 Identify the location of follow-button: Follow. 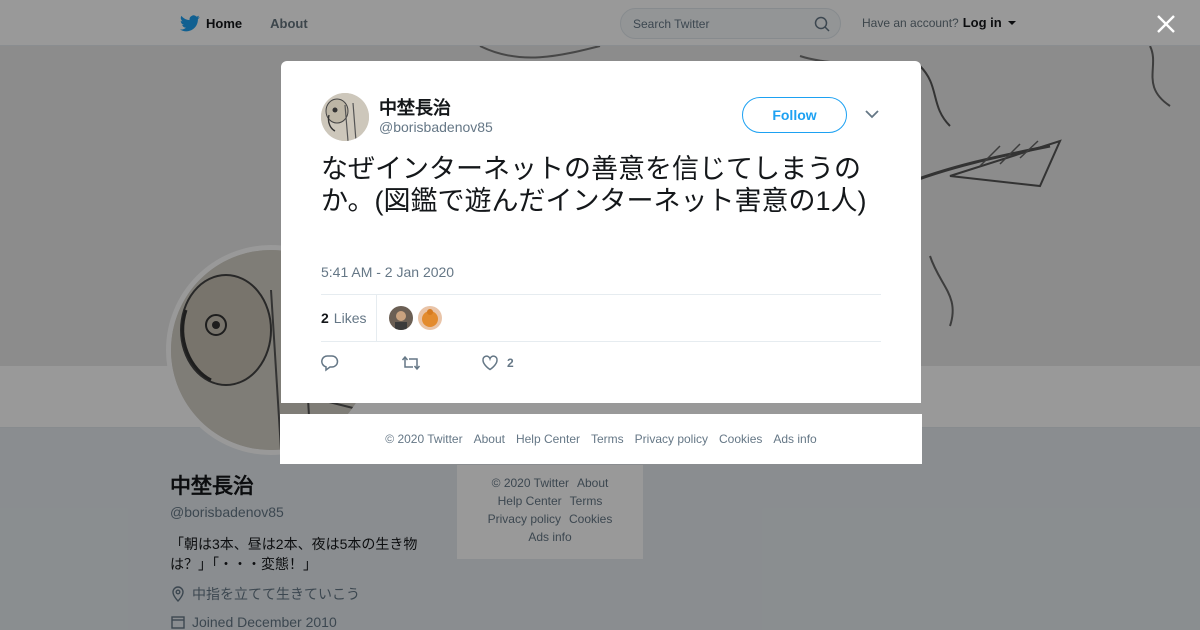
(794, 115).